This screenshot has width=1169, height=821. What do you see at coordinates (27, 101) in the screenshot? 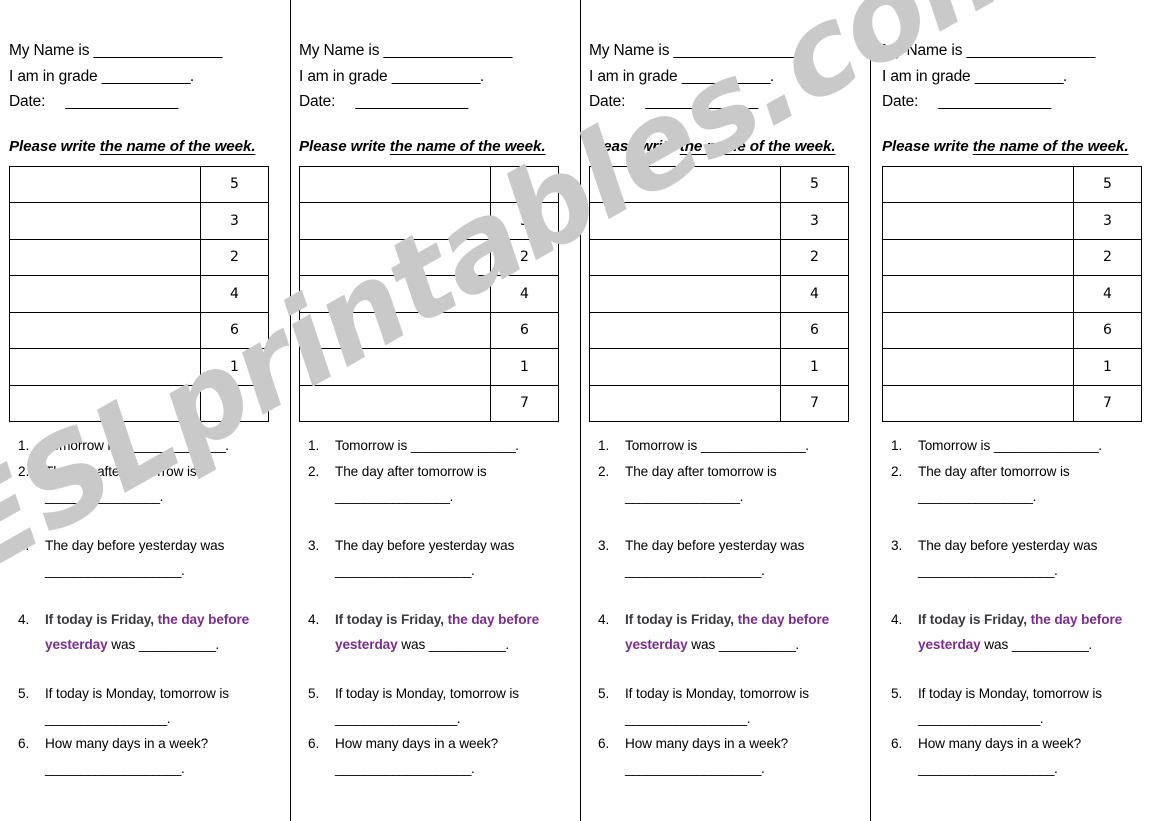
I see `date-label: Date:` at bounding box center [27, 101].